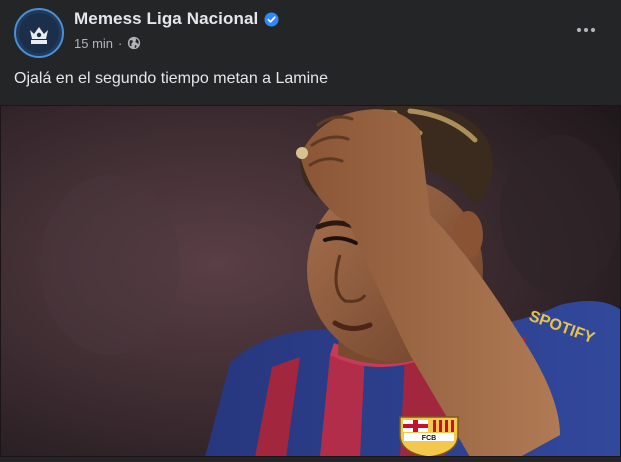 The height and width of the screenshot is (462, 621). What do you see at coordinates (39, 35) in the screenshot?
I see `crown-logo-icon` at bounding box center [39, 35].